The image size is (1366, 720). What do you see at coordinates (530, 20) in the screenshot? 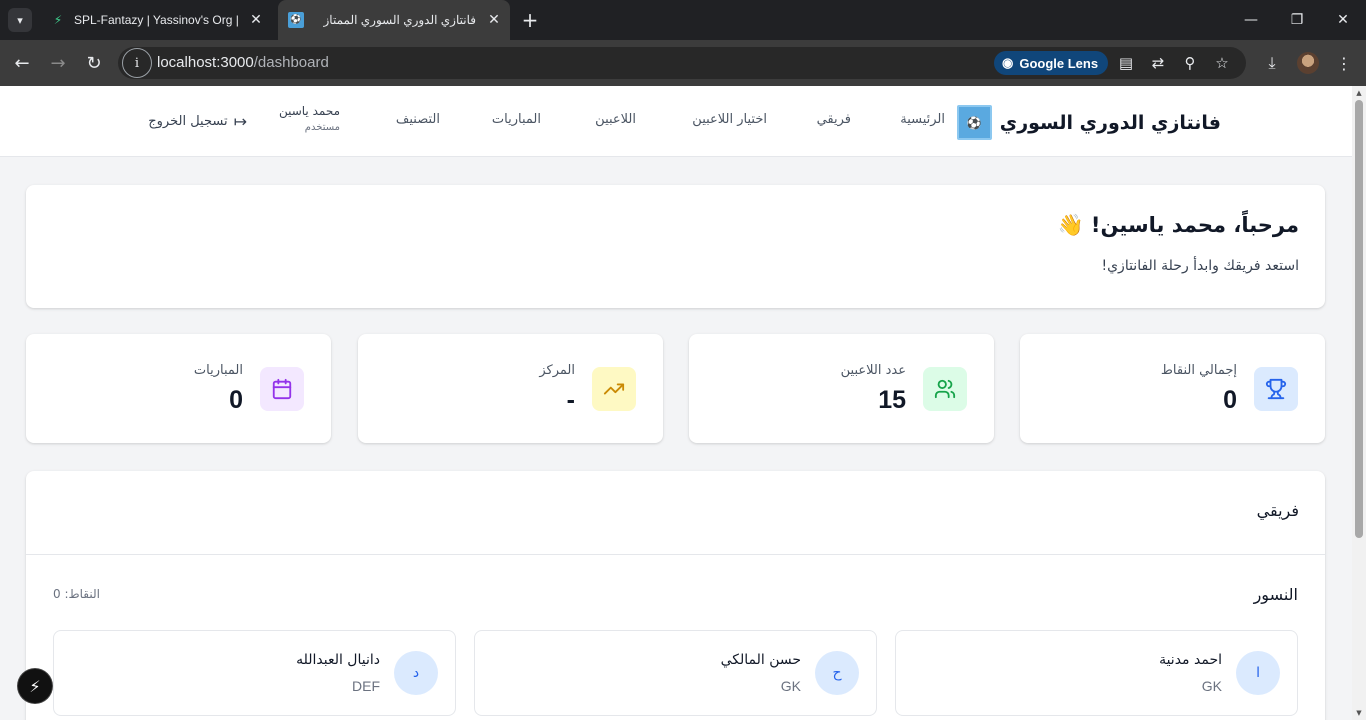
I see `new-tab-button: +` at bounding box center [530, 20].